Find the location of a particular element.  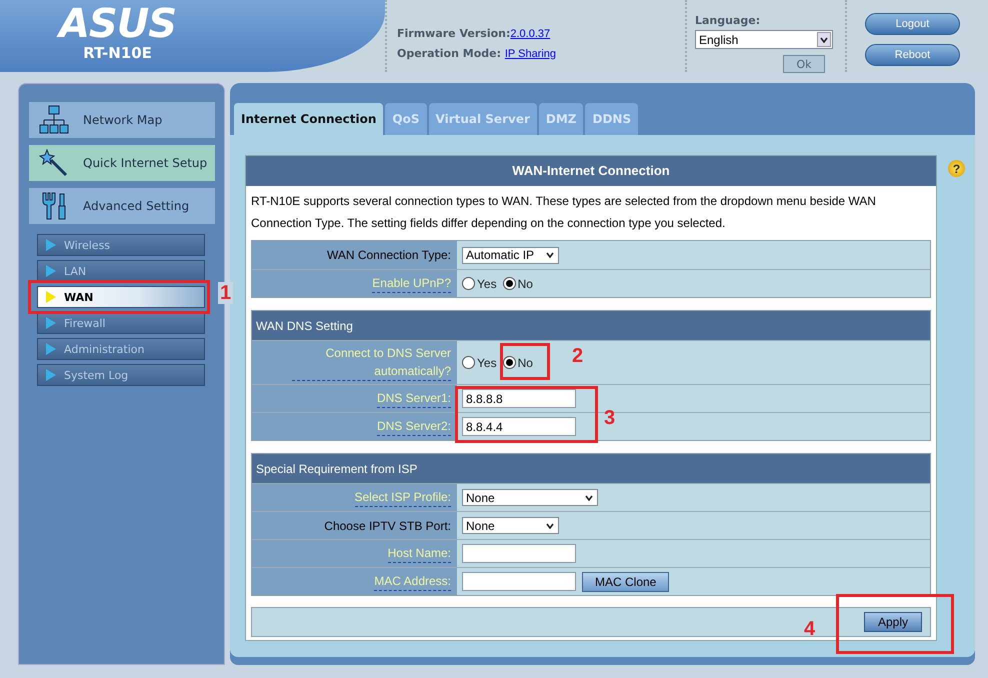

mode-label: Operation Mode: is located at coordinates (449, 53).